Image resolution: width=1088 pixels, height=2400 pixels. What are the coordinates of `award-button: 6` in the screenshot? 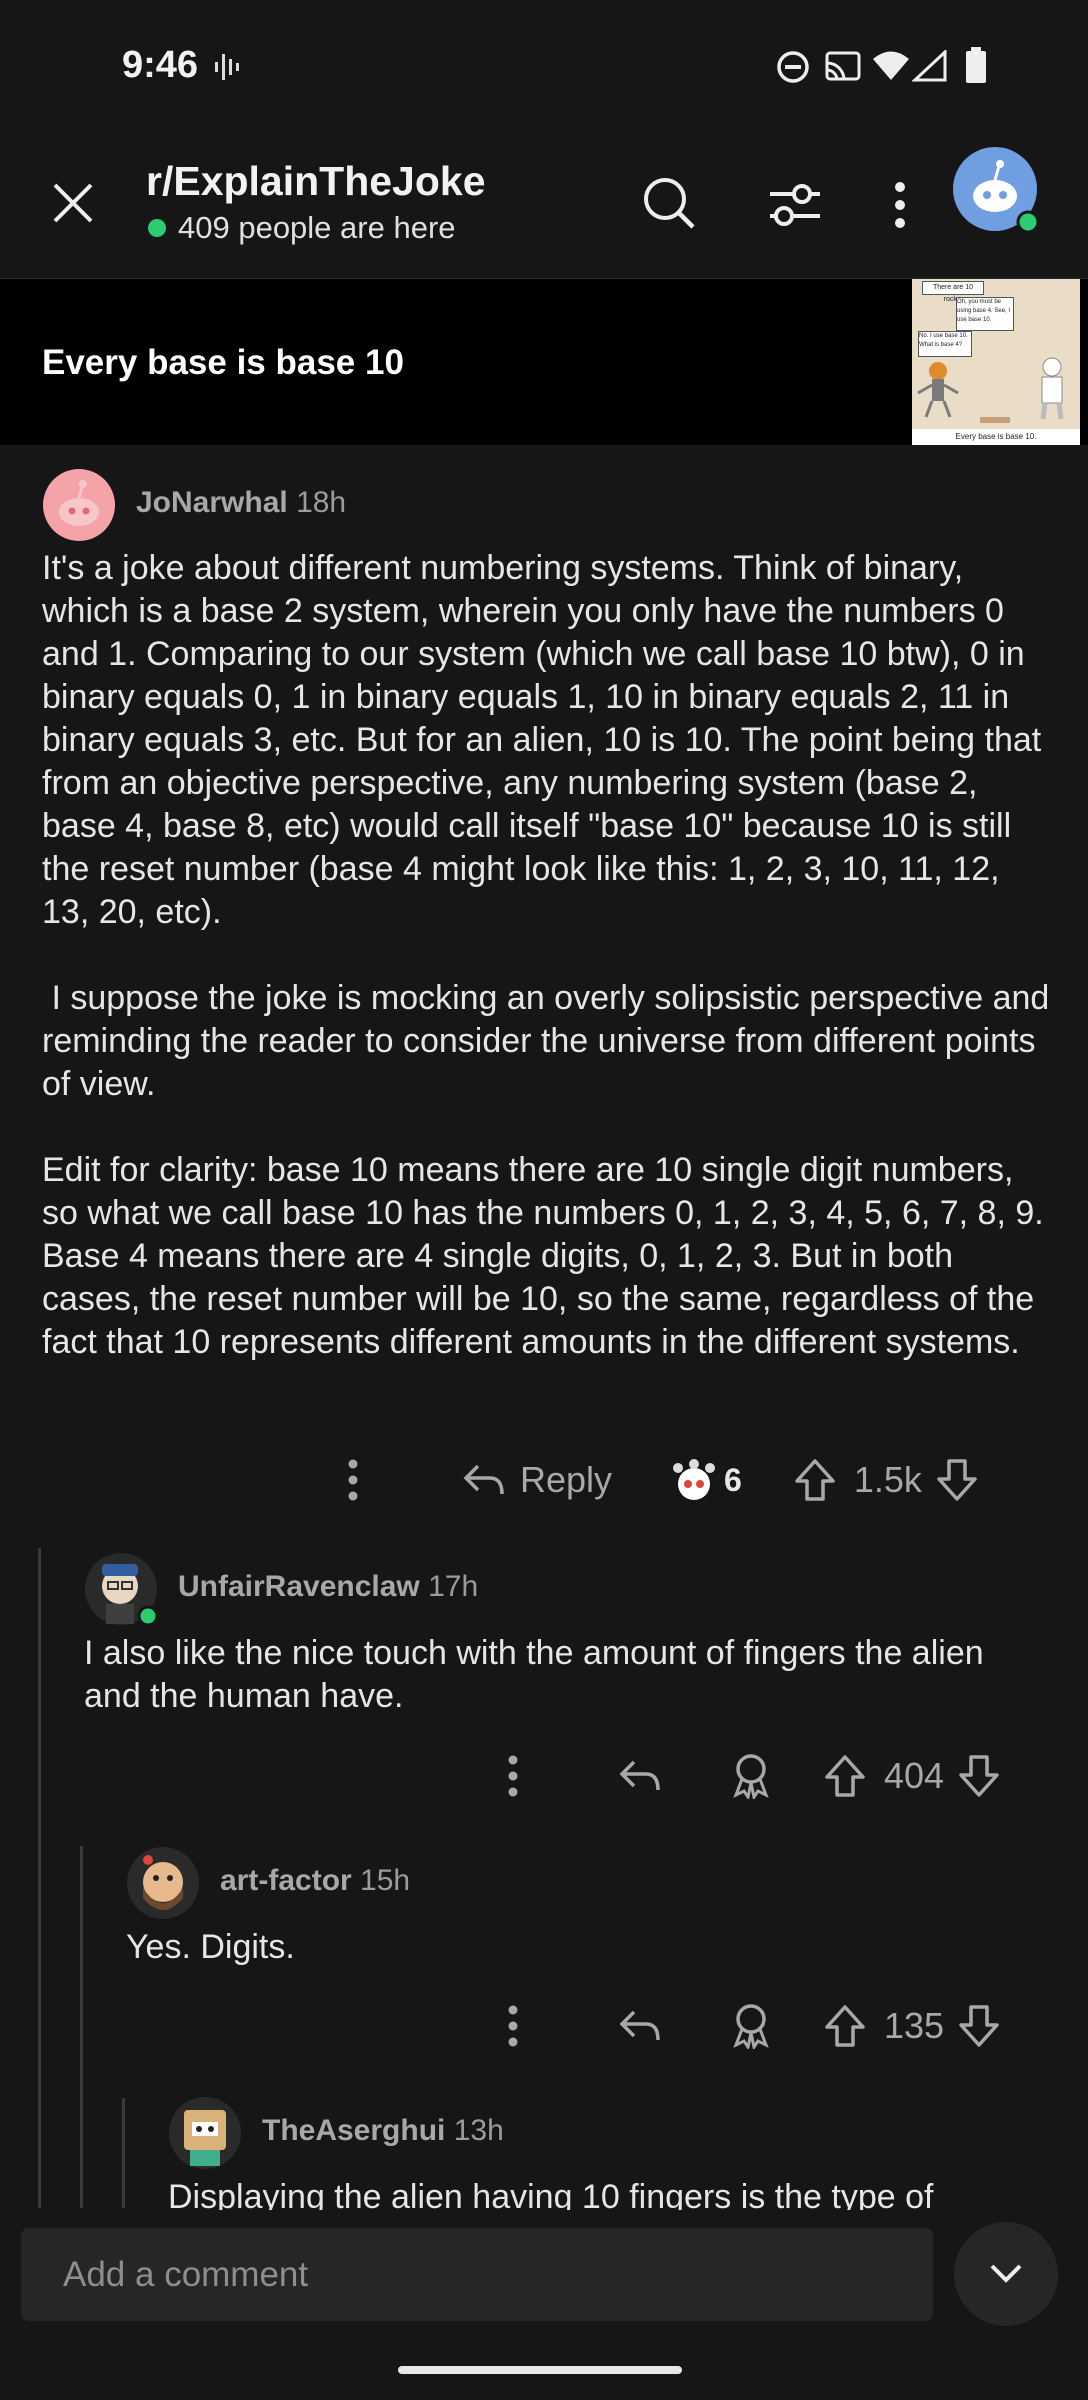 It's located at (706, 1480).